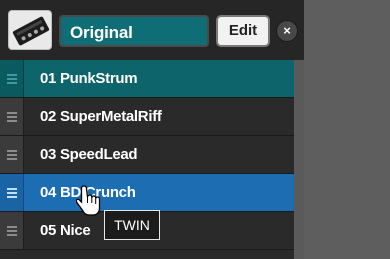 This screenshot has width=390, height=259. Describe the element at coordinates (88, 200) in the screenshot. I see `hand-pointer-icon` at that location.